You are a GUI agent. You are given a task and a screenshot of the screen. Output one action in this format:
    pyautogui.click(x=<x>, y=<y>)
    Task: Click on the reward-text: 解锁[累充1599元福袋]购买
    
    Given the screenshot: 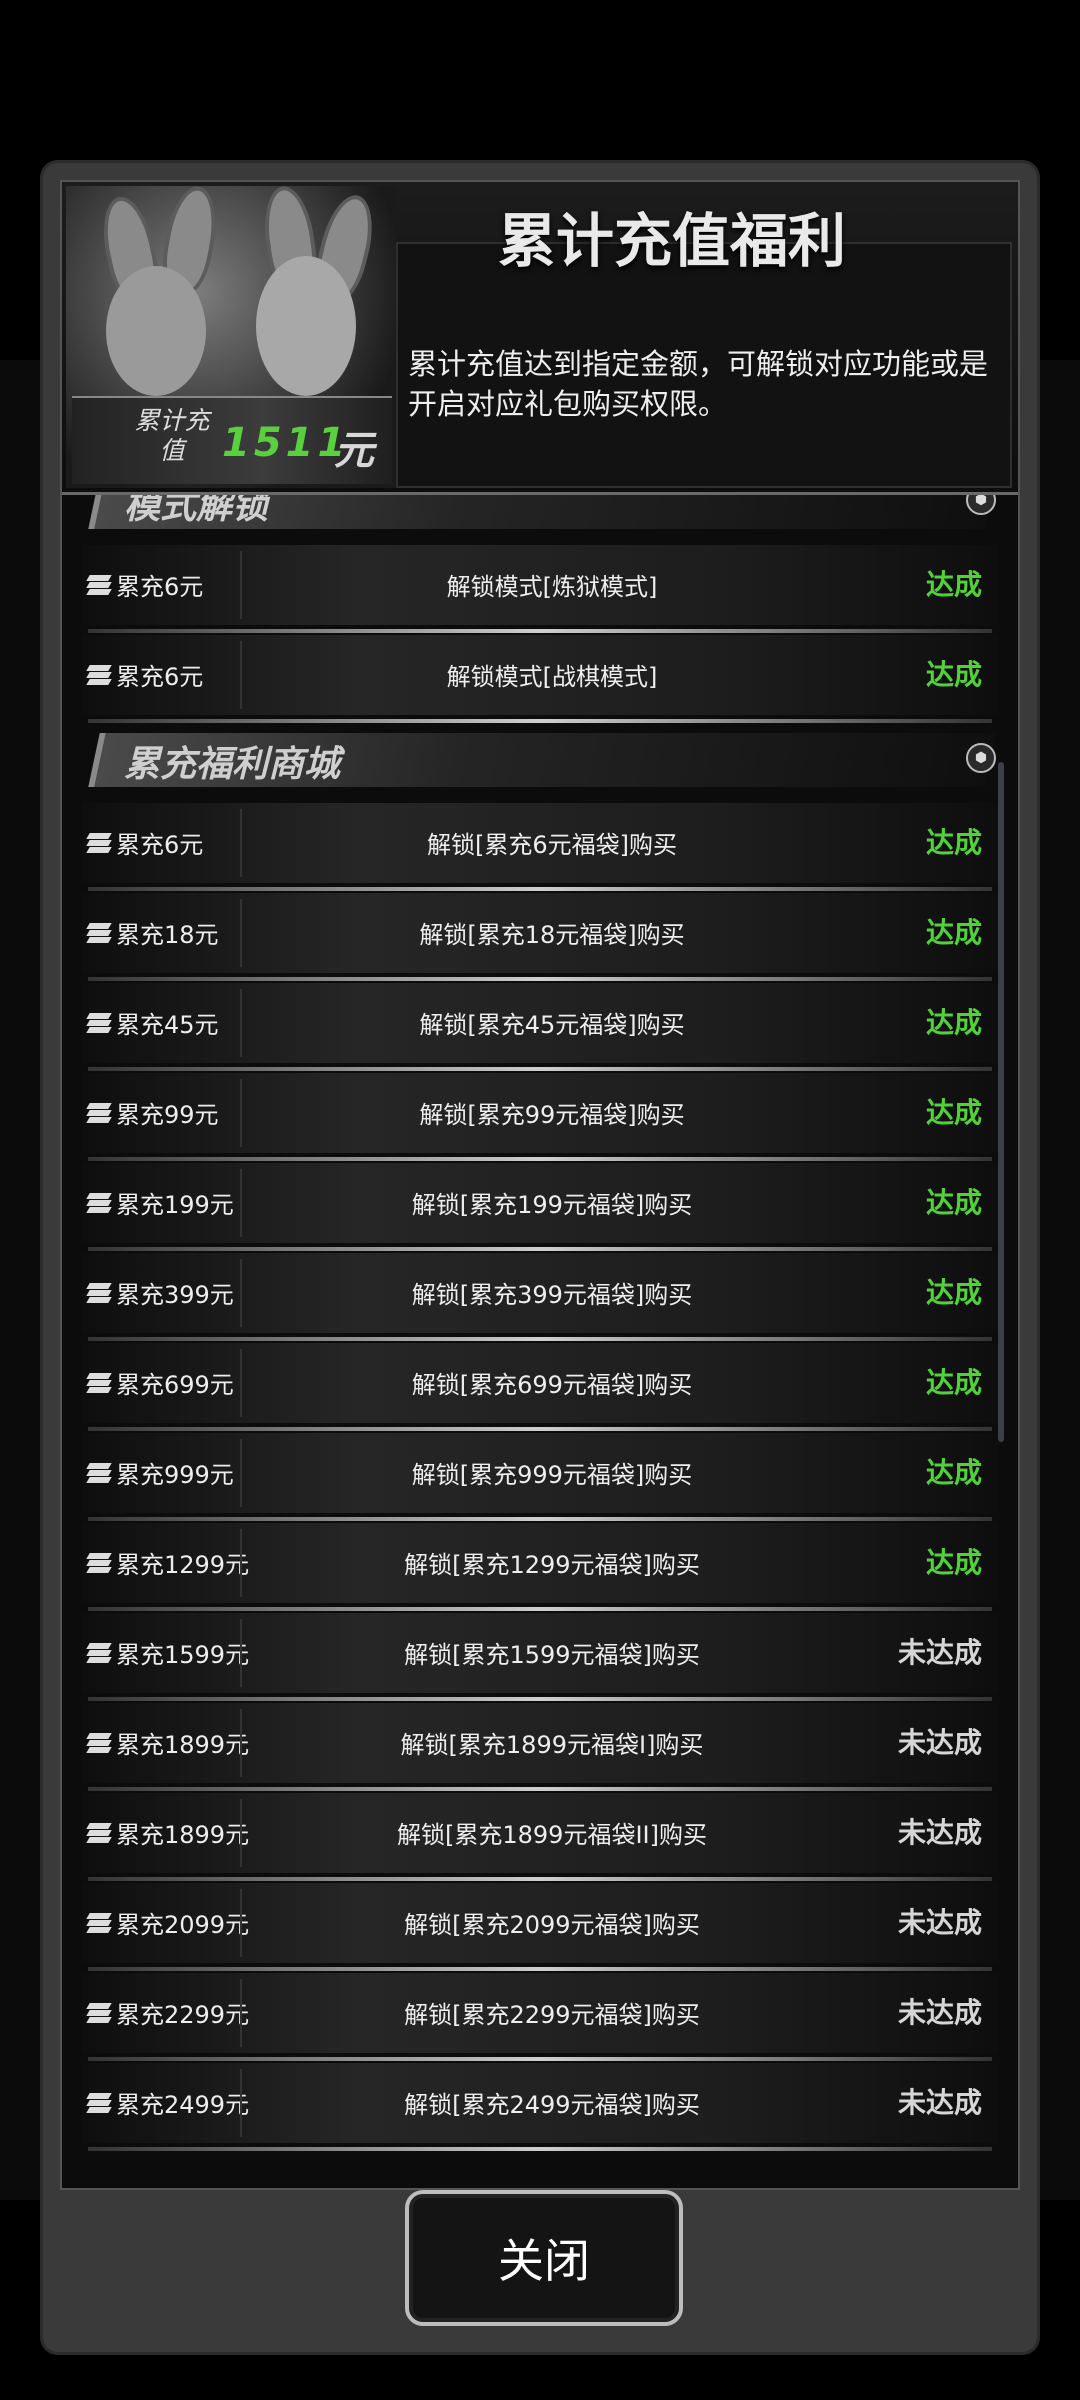 What is the action you would take?
    pyautogui.click(x=552, y=1655)
    